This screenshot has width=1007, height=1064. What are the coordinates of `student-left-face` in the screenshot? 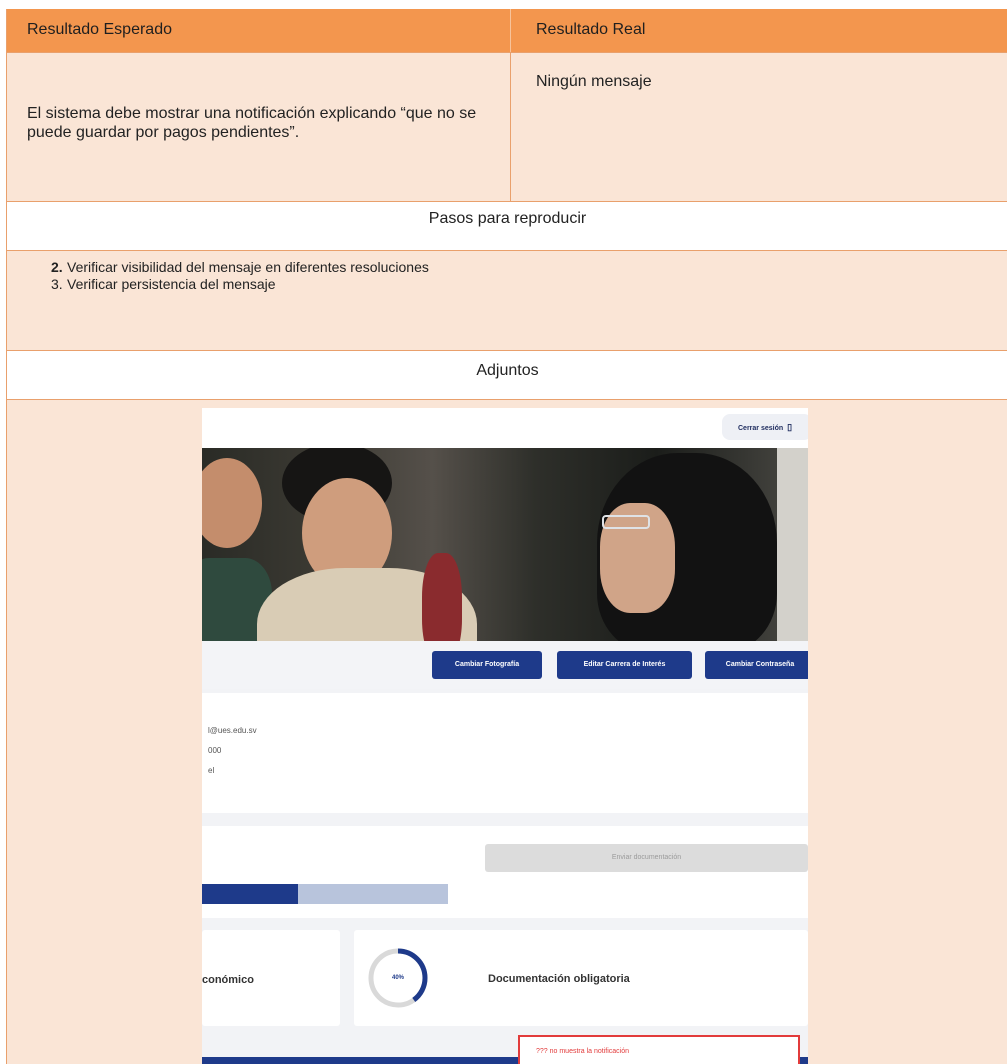 It's located at (232, 503).